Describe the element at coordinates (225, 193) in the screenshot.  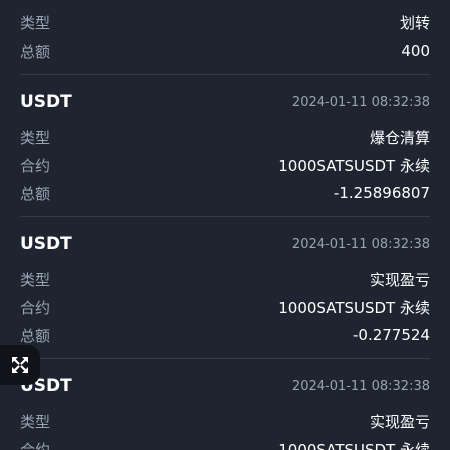
I see `record-amount-row: 总额 -1.25896807` at that location.